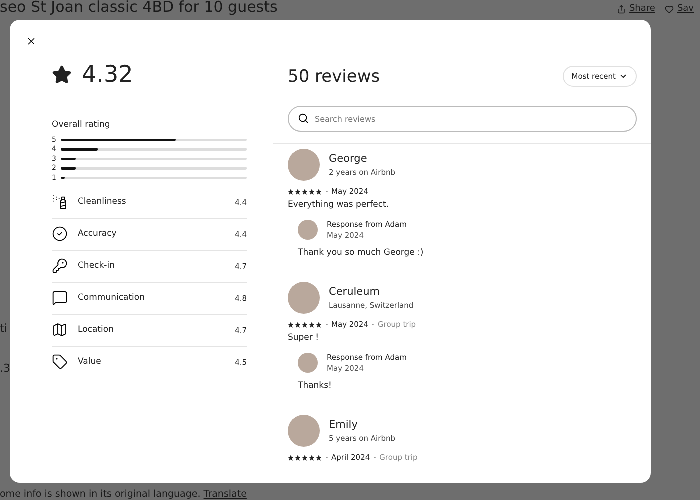 Image resolution: width=700 pixels, height=500 pixels. Describe the element at coordinates (621, 9) in the screenshot. I see `share-icon` at that location.